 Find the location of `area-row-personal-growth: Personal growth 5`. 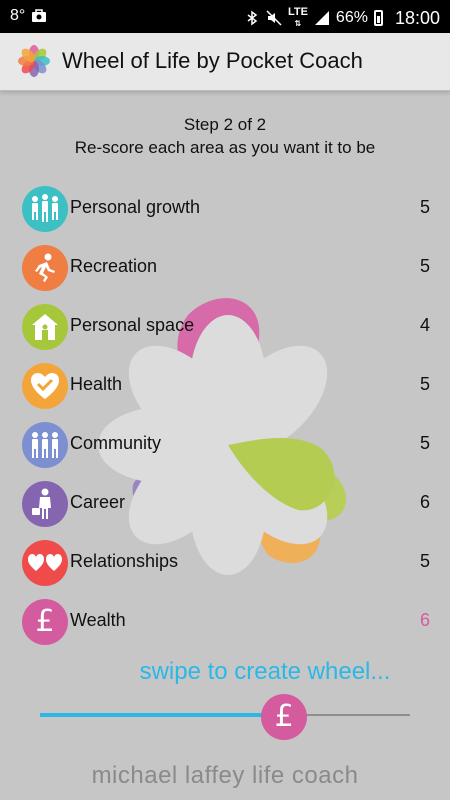

area-row-personal-growth: Personal growth 5 is located at coordinates (225, 208).